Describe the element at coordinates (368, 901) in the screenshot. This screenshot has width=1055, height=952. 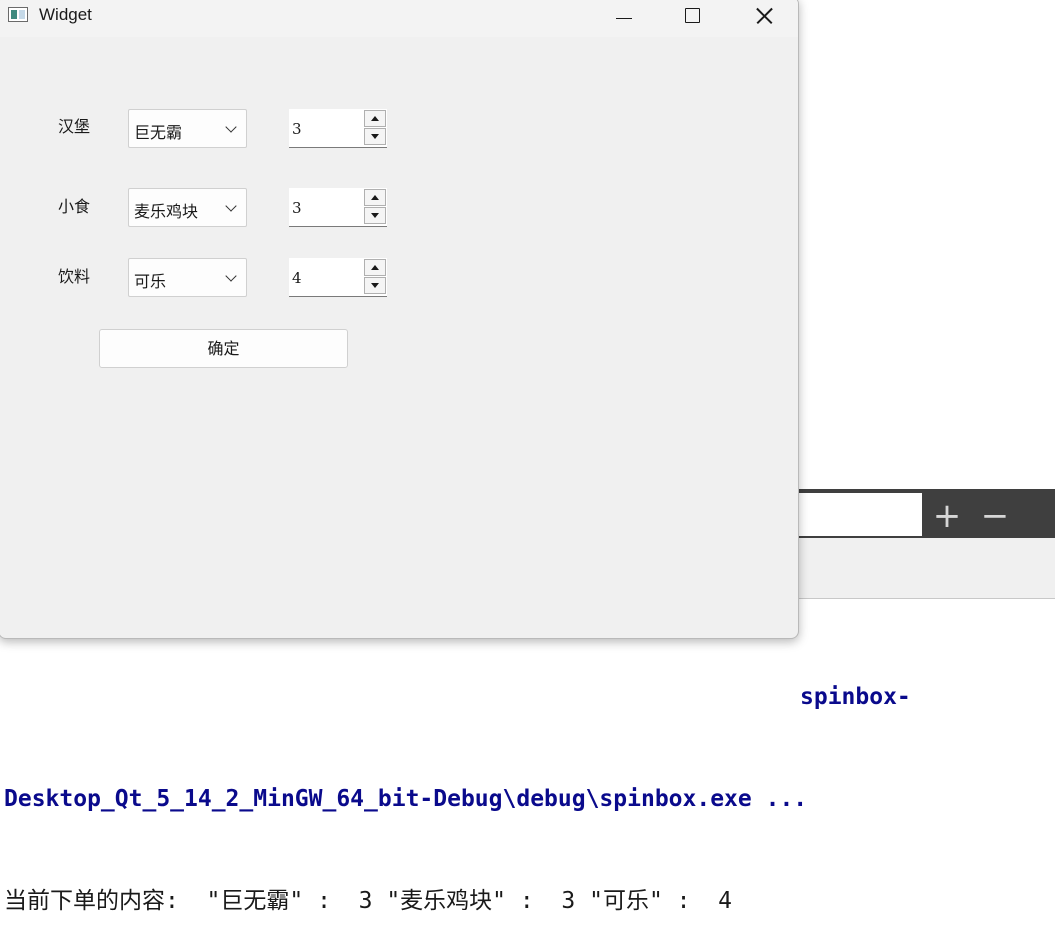
I see `console-line: 当前下单的内容: "巨无霸" : 3 "麦乐鸡块" : 3 "可乐" : 4` at that location.